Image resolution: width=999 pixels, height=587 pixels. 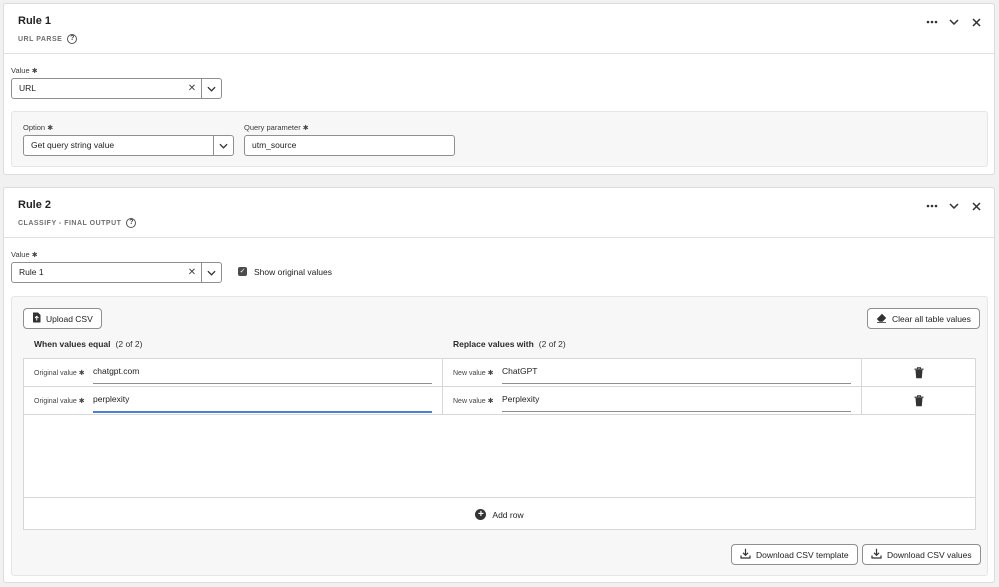 I want to click on eraser-icon, so click(x=881, y=319).